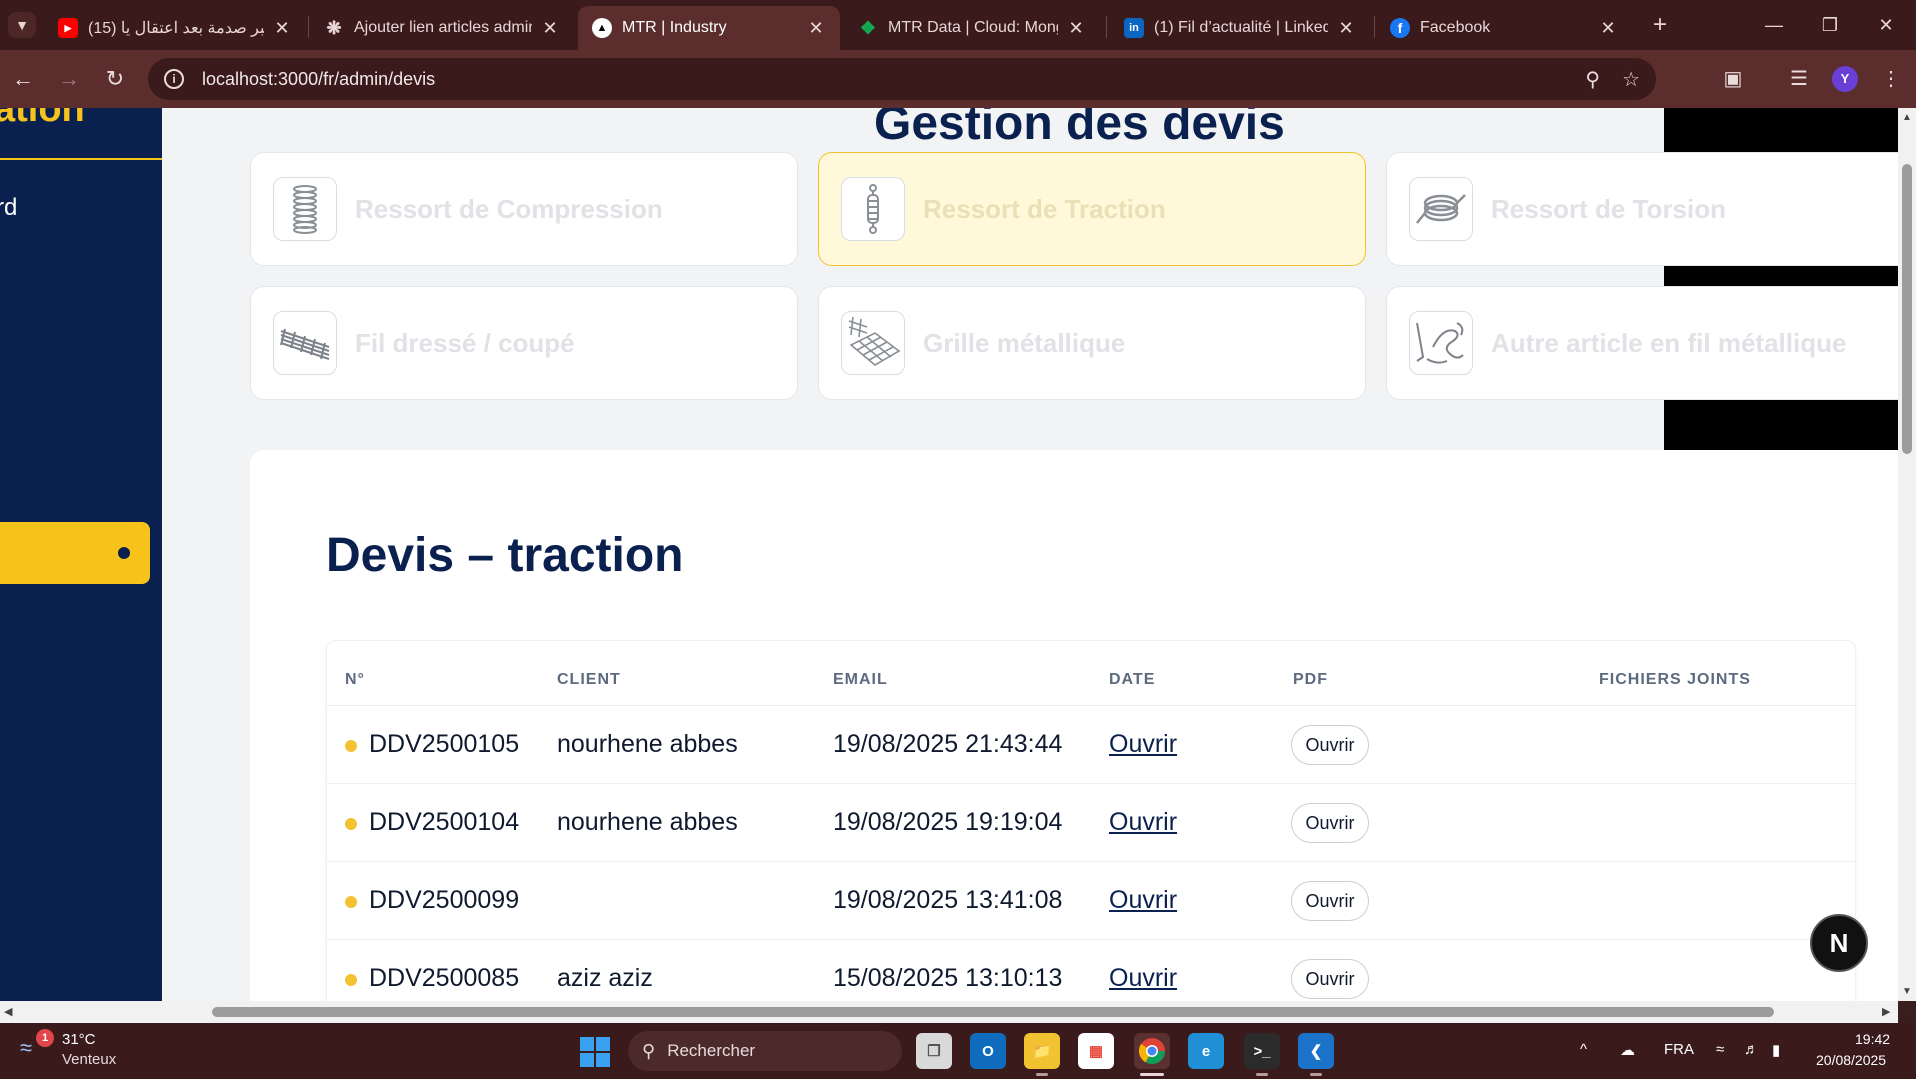  I want to click on category-label: Ressort de Torsion, so click(1609, 208).